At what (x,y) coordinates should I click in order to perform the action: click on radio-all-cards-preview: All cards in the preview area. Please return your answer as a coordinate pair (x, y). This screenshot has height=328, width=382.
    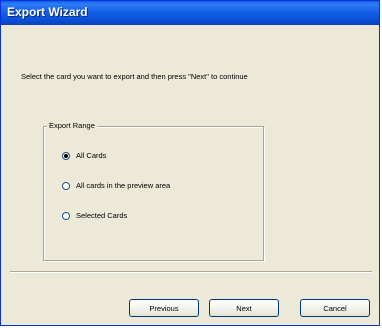
    Looking at the image, I should click on (116, 185).